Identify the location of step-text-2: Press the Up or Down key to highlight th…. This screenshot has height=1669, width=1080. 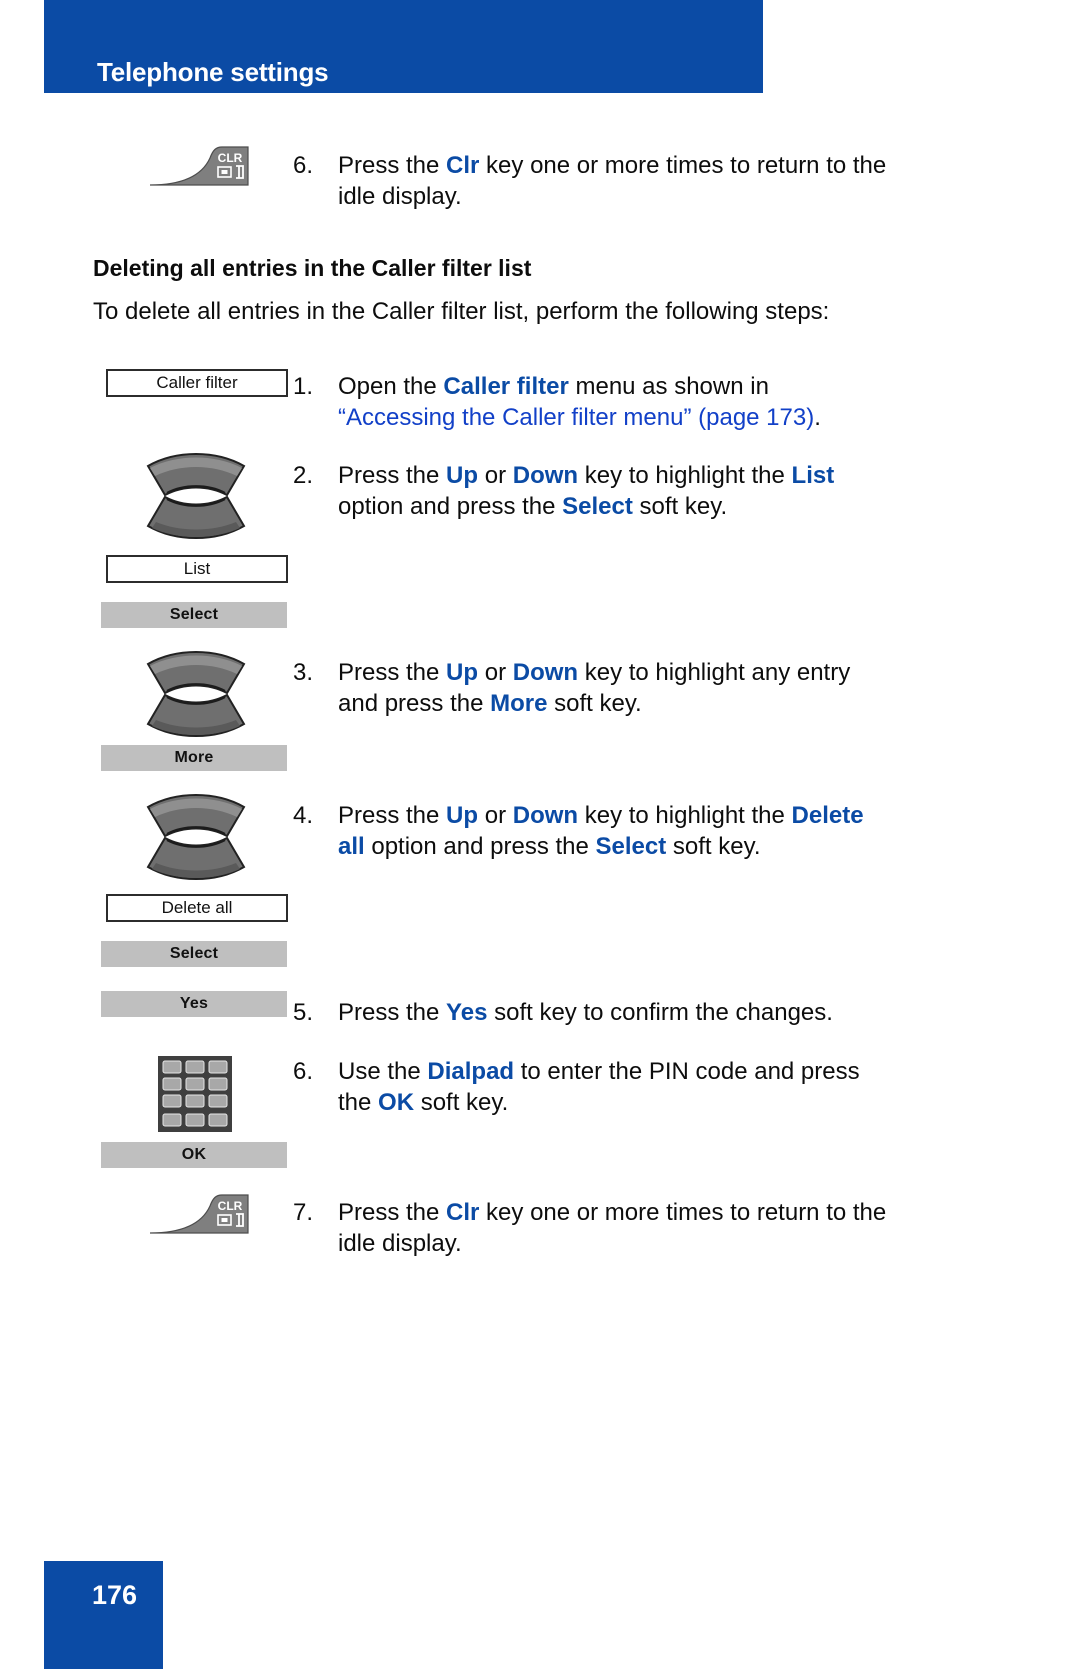
(638, 491).